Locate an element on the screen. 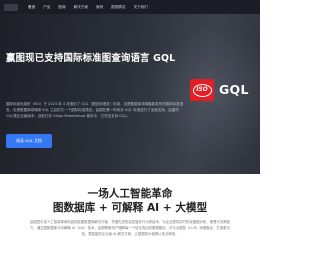  top-navigation: 首页 产品 图谱 解决方案 案例 图观察站 关于我们 is located at coordinates (130, 7).